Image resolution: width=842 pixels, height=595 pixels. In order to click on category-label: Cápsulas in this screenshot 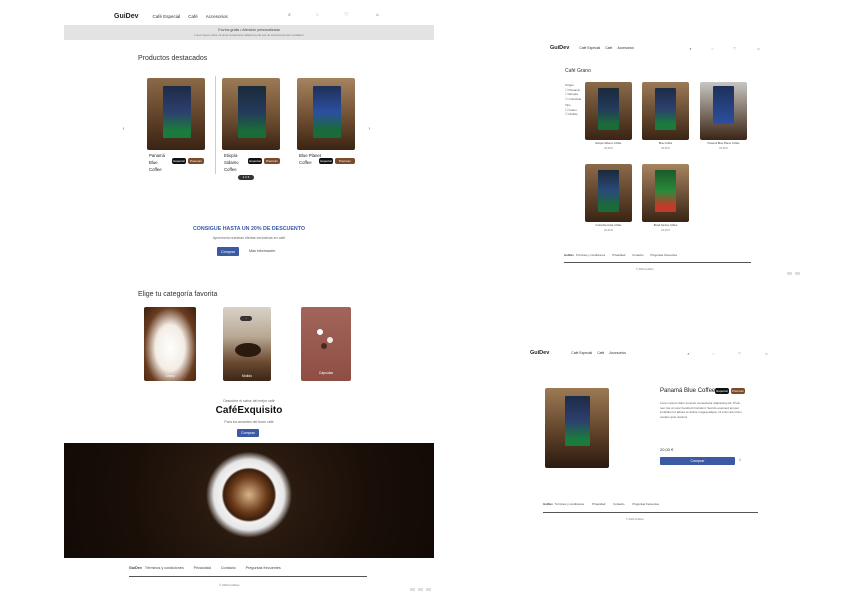, I will do `click(326, 373)`.